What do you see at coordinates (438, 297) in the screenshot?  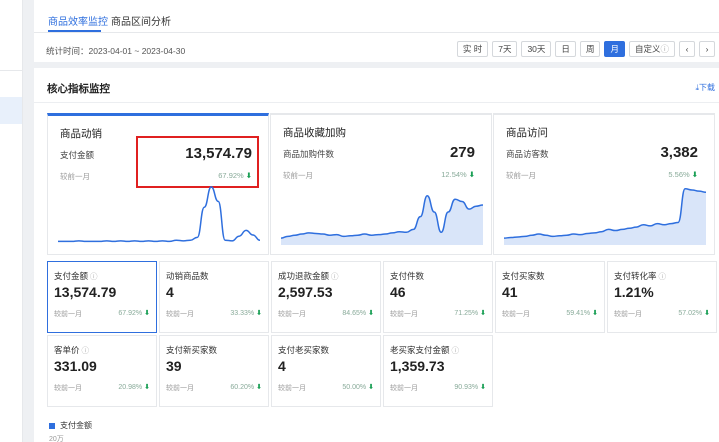 I see `metric-card: 支付件数 46 较前一月 71.25% ⬇` at bounding box center [438, 297].